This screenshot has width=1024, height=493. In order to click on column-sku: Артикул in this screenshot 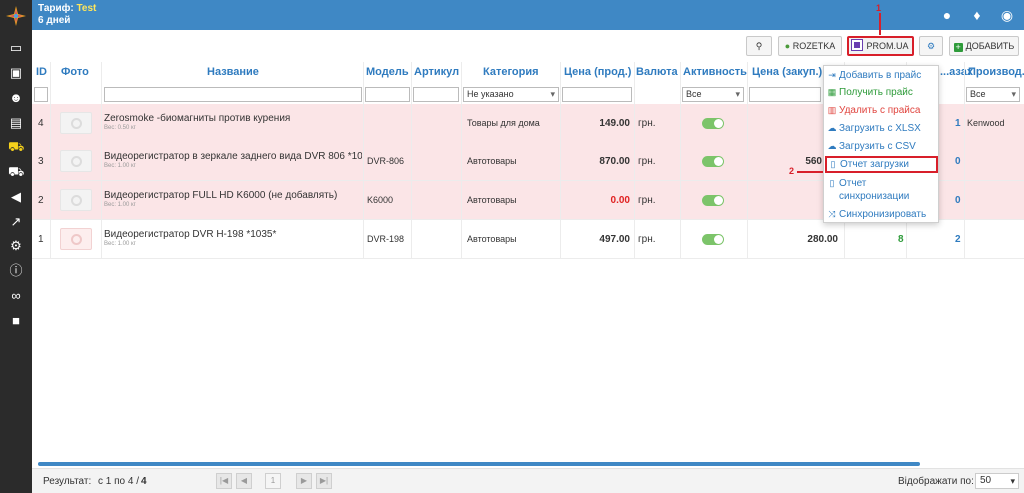, I will do `click(436, 72)`.